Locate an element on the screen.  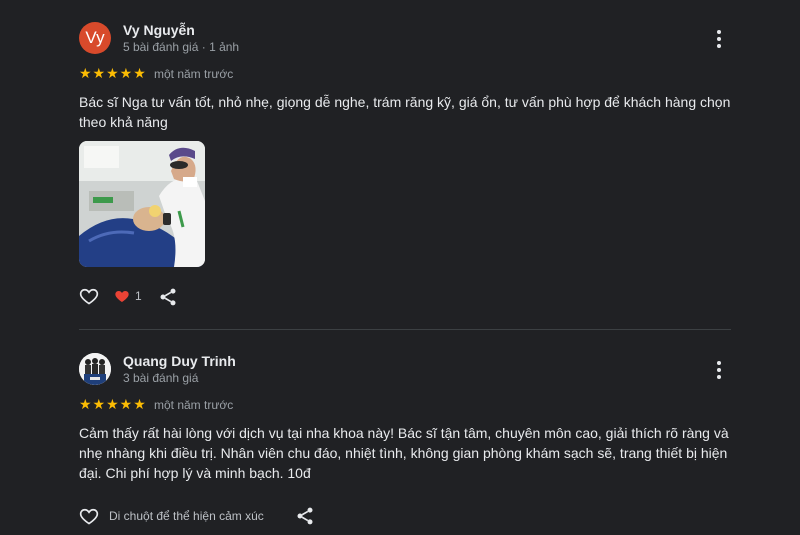
dentist-photo is located at coordinates (142, 204).